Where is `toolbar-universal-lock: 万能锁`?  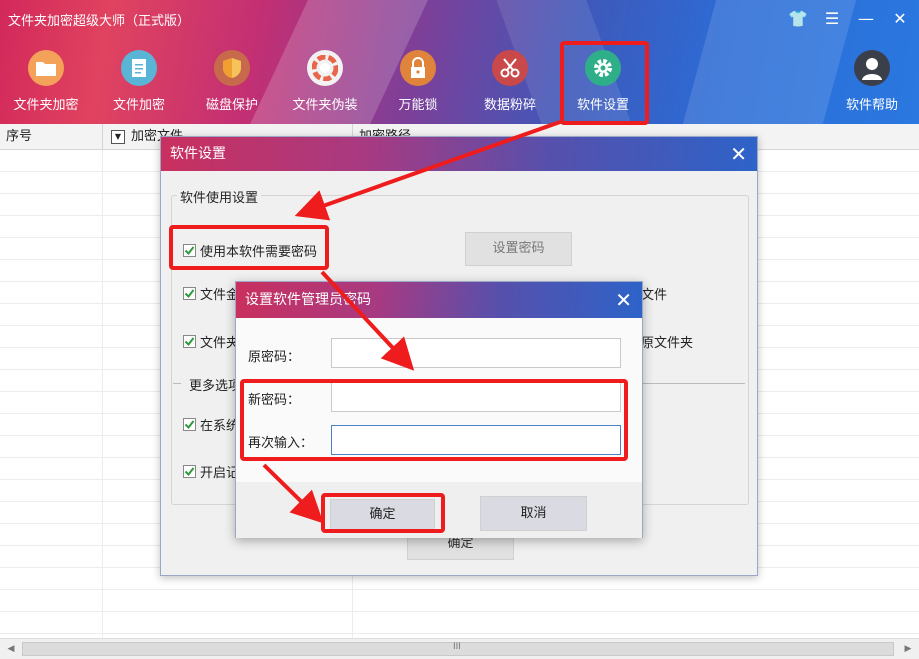 toolbar-universal-lock: 万能锁 is located at coordinates (418, 81).